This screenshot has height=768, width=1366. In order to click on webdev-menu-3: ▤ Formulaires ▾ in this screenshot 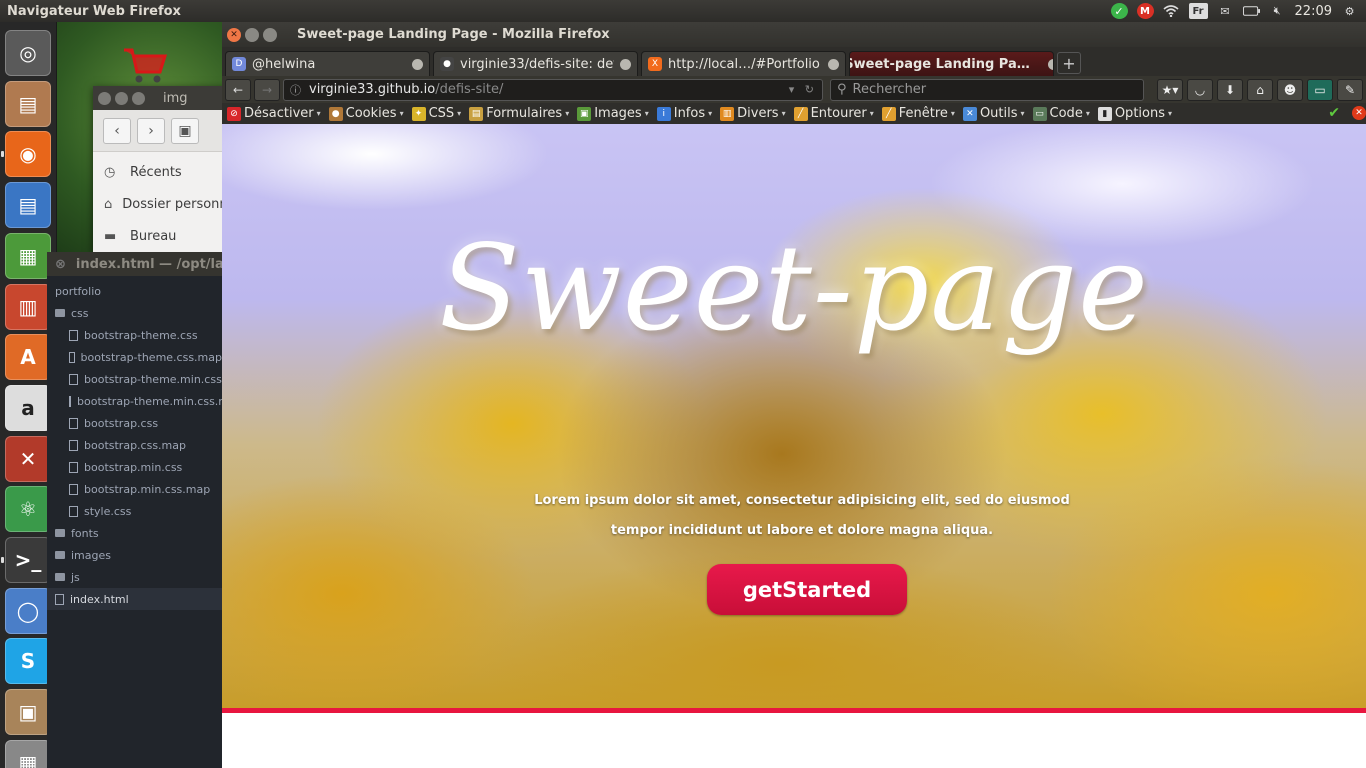, I will do `click(519, 113)`.